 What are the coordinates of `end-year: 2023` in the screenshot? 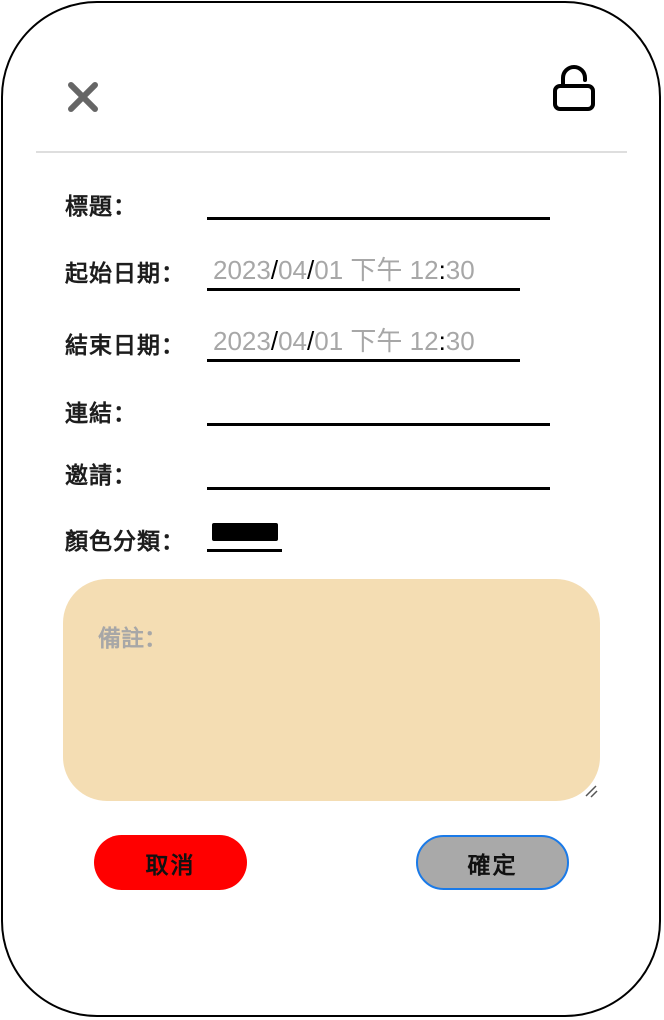 It's located at (242, 341).